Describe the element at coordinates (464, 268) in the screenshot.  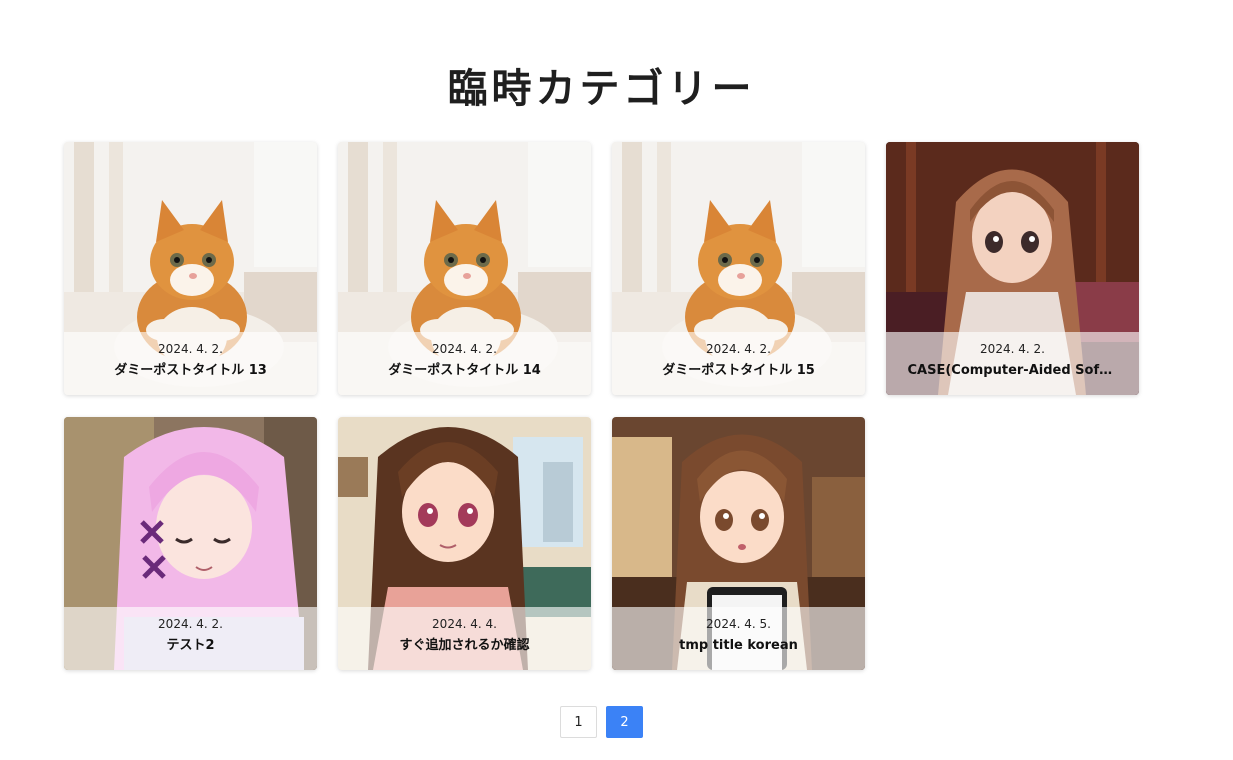
I see `post-card: 2024. 4. 2. ダミーポストタイトル 14` at that location.